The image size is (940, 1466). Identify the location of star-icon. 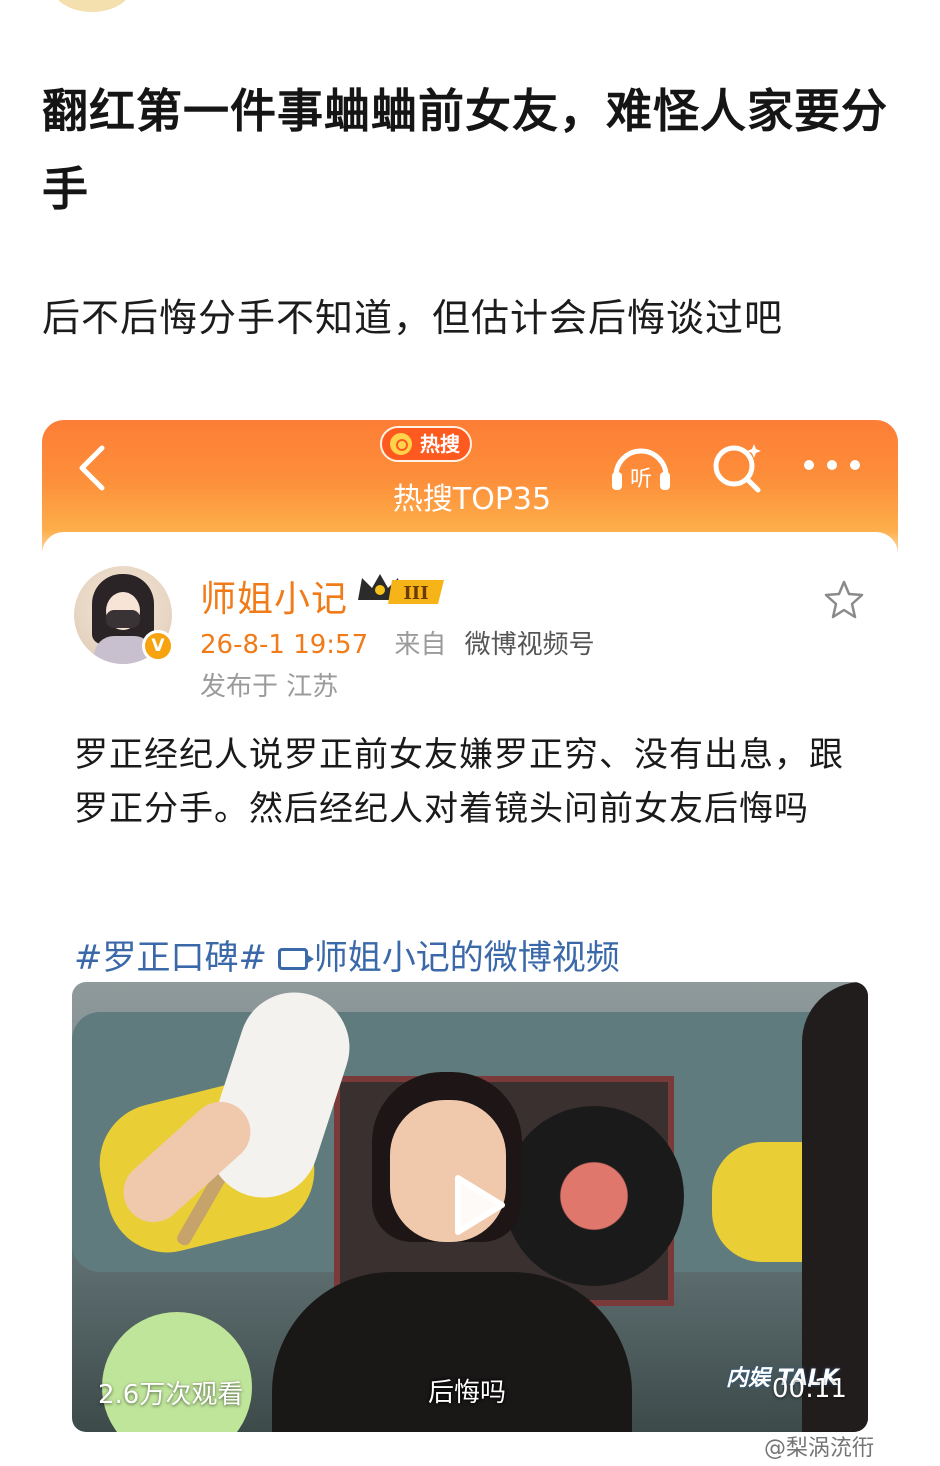
(844, 600).